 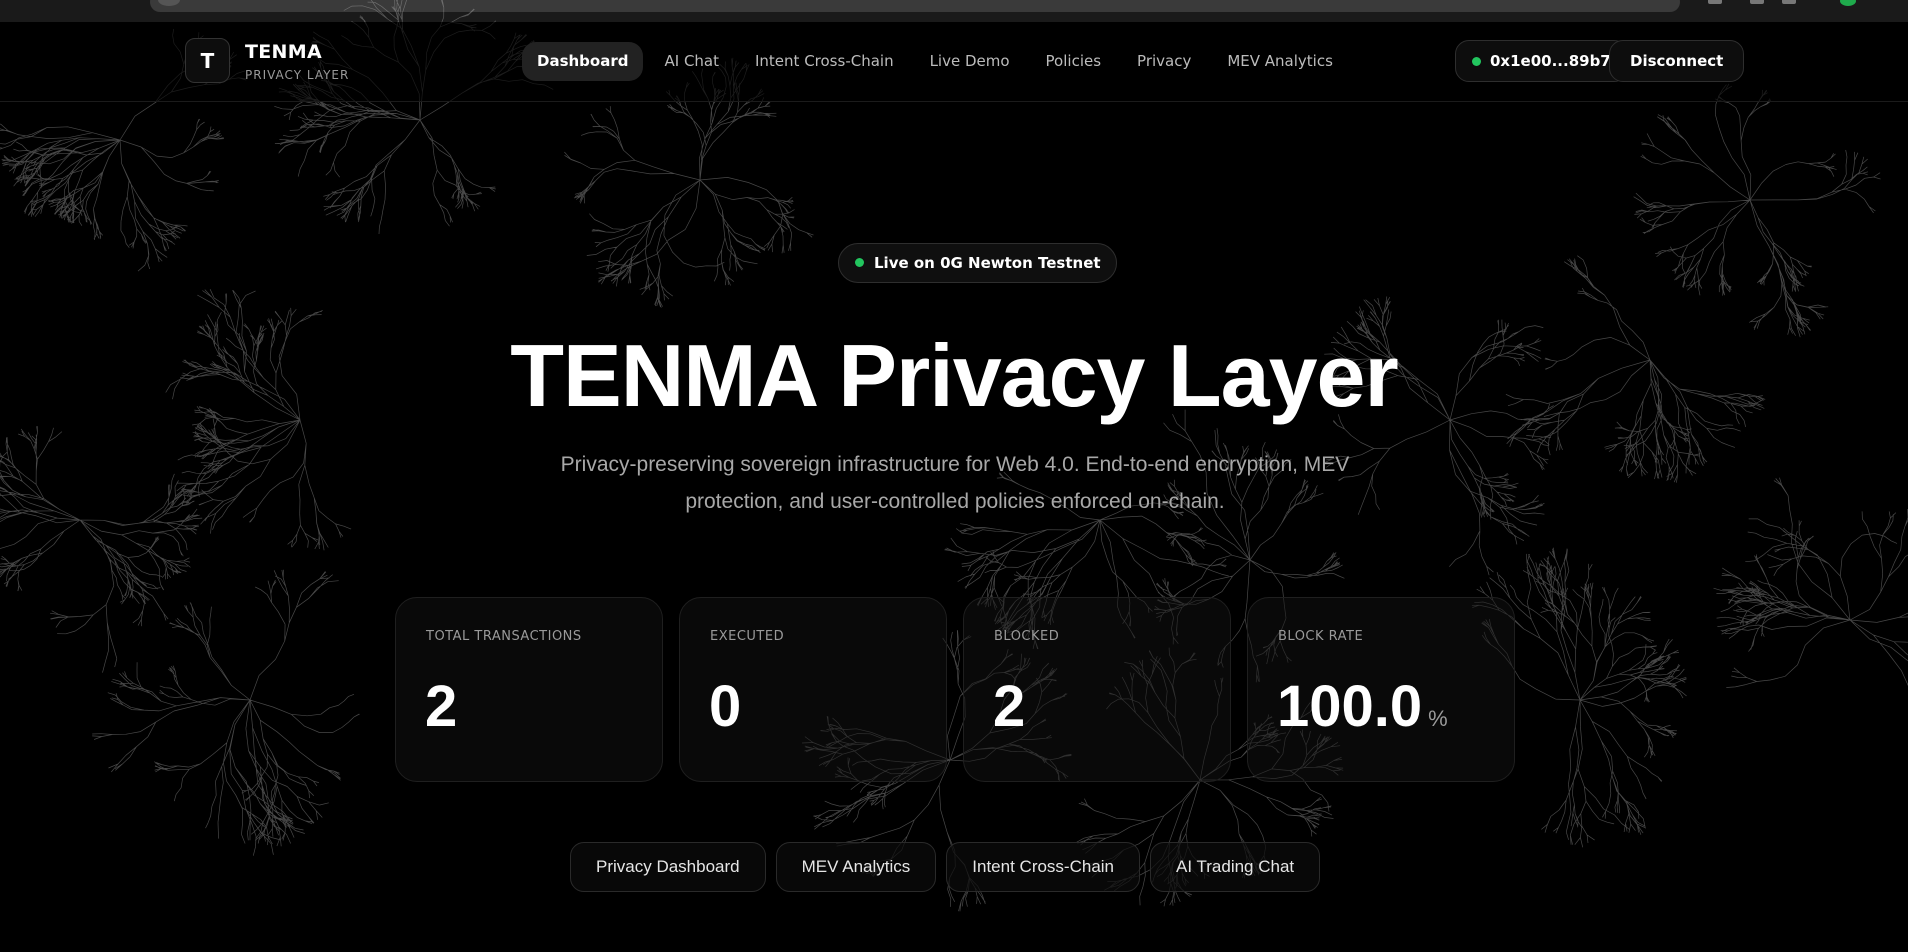 I want to click on nav-item-policies: Policies, so click(x=1073, y=61).